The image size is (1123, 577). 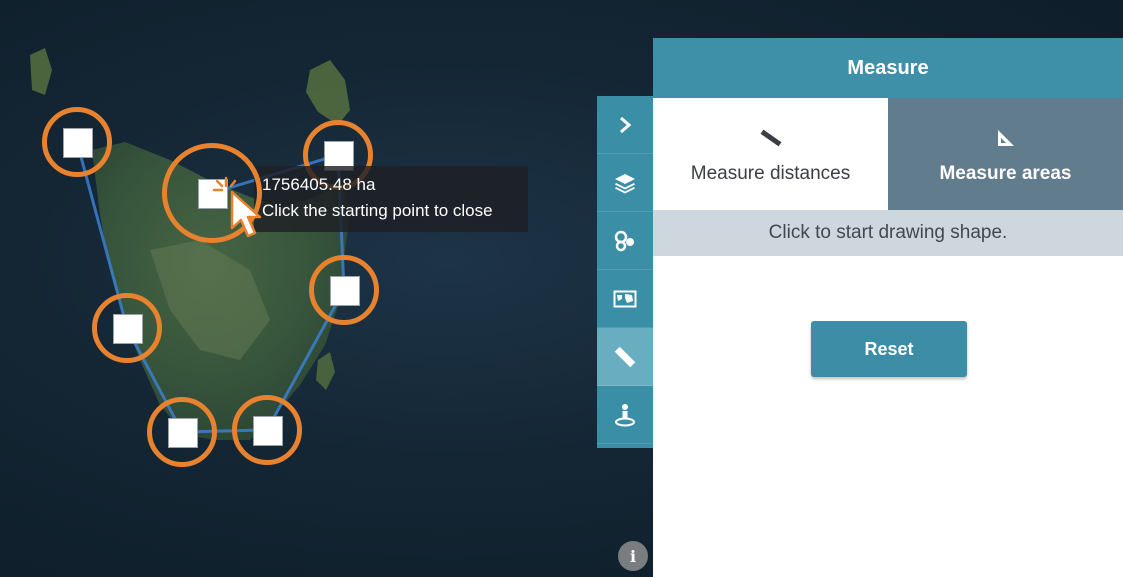 I want to click on layers-button, so click(x=625, y=183).